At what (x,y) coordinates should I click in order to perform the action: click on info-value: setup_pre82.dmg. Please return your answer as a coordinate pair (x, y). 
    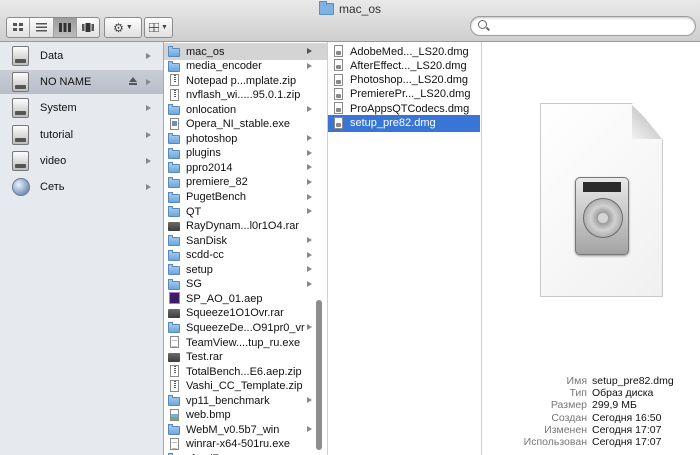
    Looking at the image, I should click on (633, 381).